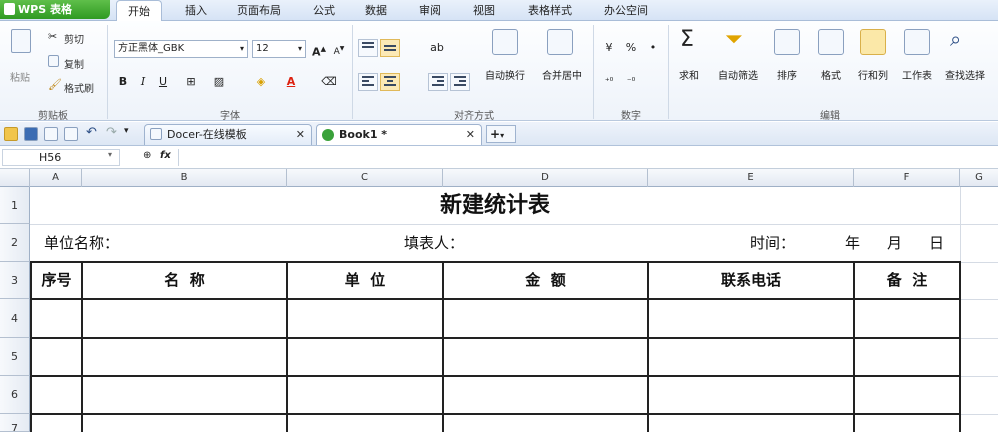 The image size is (998, 432). Describe the element at coordinates (979, 178) in the screenshot. I see `column-header-g: G` at that location.